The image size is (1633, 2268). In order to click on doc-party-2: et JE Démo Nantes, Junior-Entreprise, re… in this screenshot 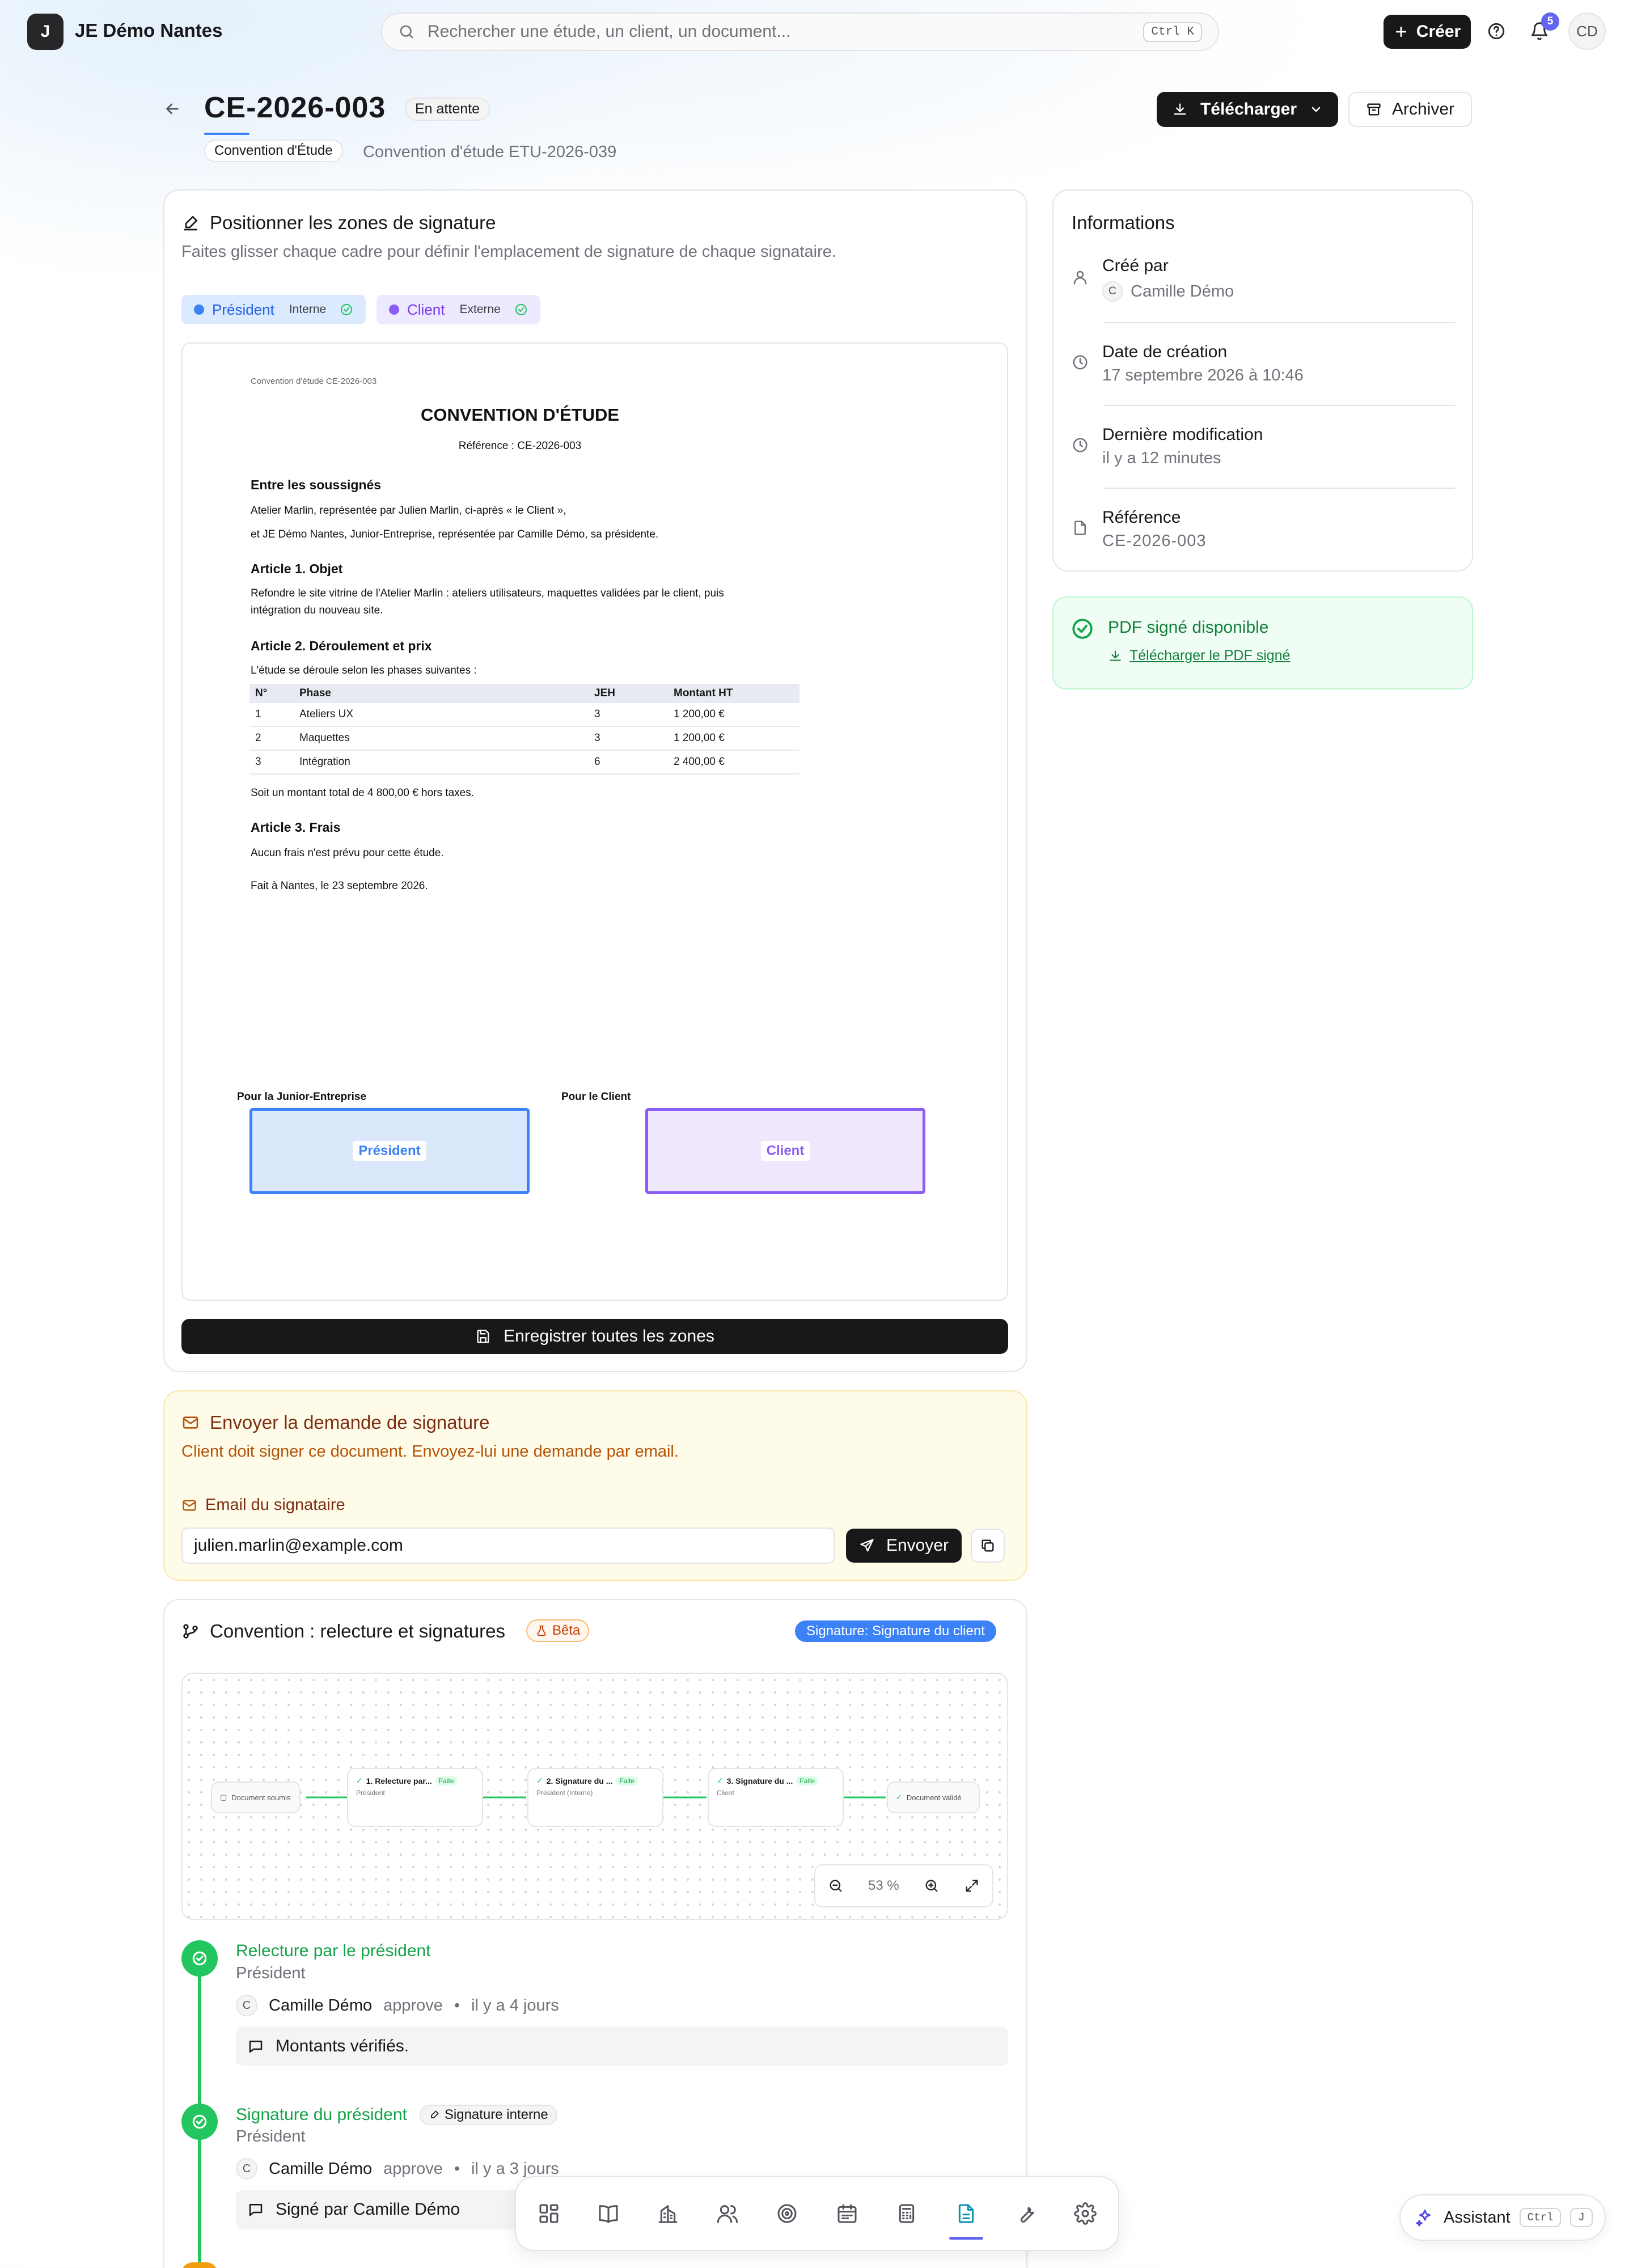, I will do `click(455, 534)`.